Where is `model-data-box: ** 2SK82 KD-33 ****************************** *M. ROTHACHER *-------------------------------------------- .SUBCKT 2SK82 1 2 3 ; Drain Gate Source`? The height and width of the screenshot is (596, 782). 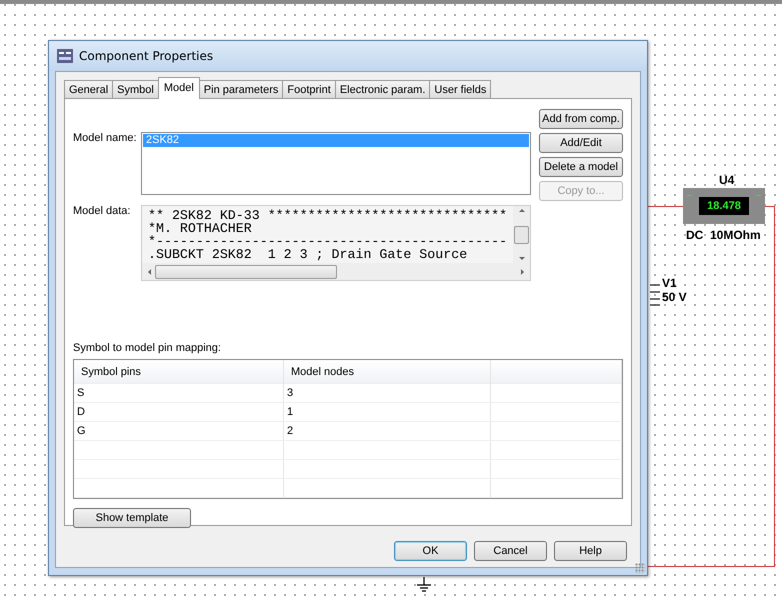 model-data-box: ** 2SK82 KD-33 ****************************** *M. ROTHACHER *-------------------------------------------- .SUBCKT 2SK82 1 2 3 ; Drain Gate Source is located at coordinates (336, 243).